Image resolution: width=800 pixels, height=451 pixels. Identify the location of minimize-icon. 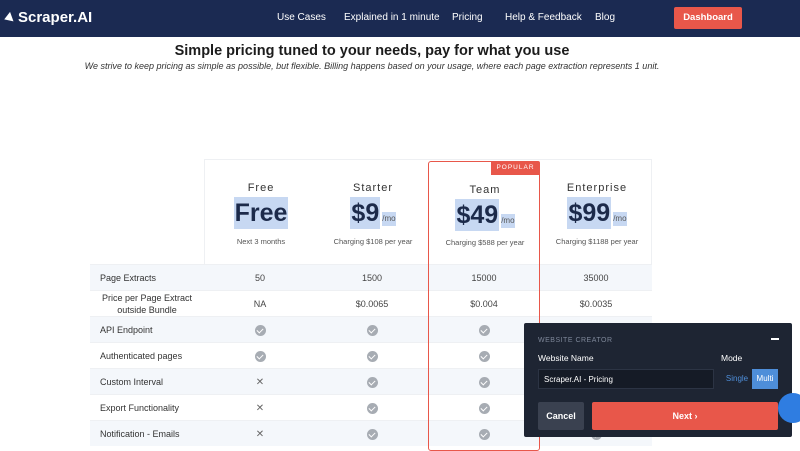
(775, 338).